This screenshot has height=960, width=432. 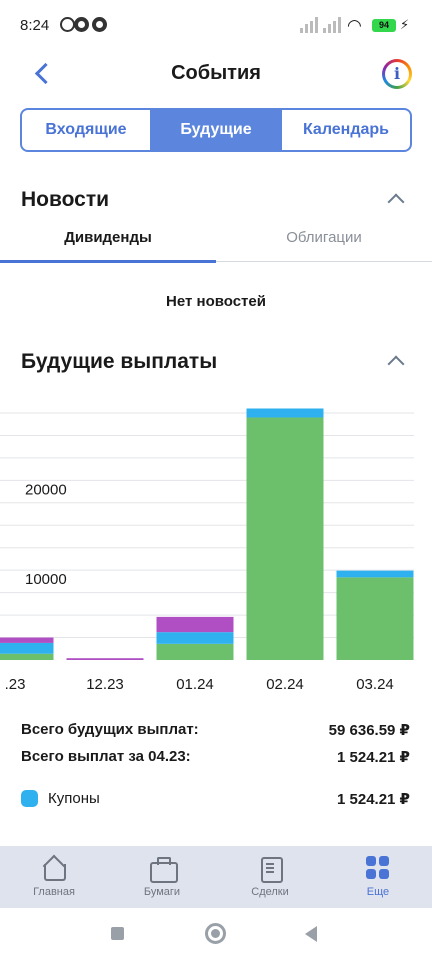 What do you see at coordinates (405, 24) in the screenshot?
I see `charging-icon: ⚡` at bounding box center [405, 24].